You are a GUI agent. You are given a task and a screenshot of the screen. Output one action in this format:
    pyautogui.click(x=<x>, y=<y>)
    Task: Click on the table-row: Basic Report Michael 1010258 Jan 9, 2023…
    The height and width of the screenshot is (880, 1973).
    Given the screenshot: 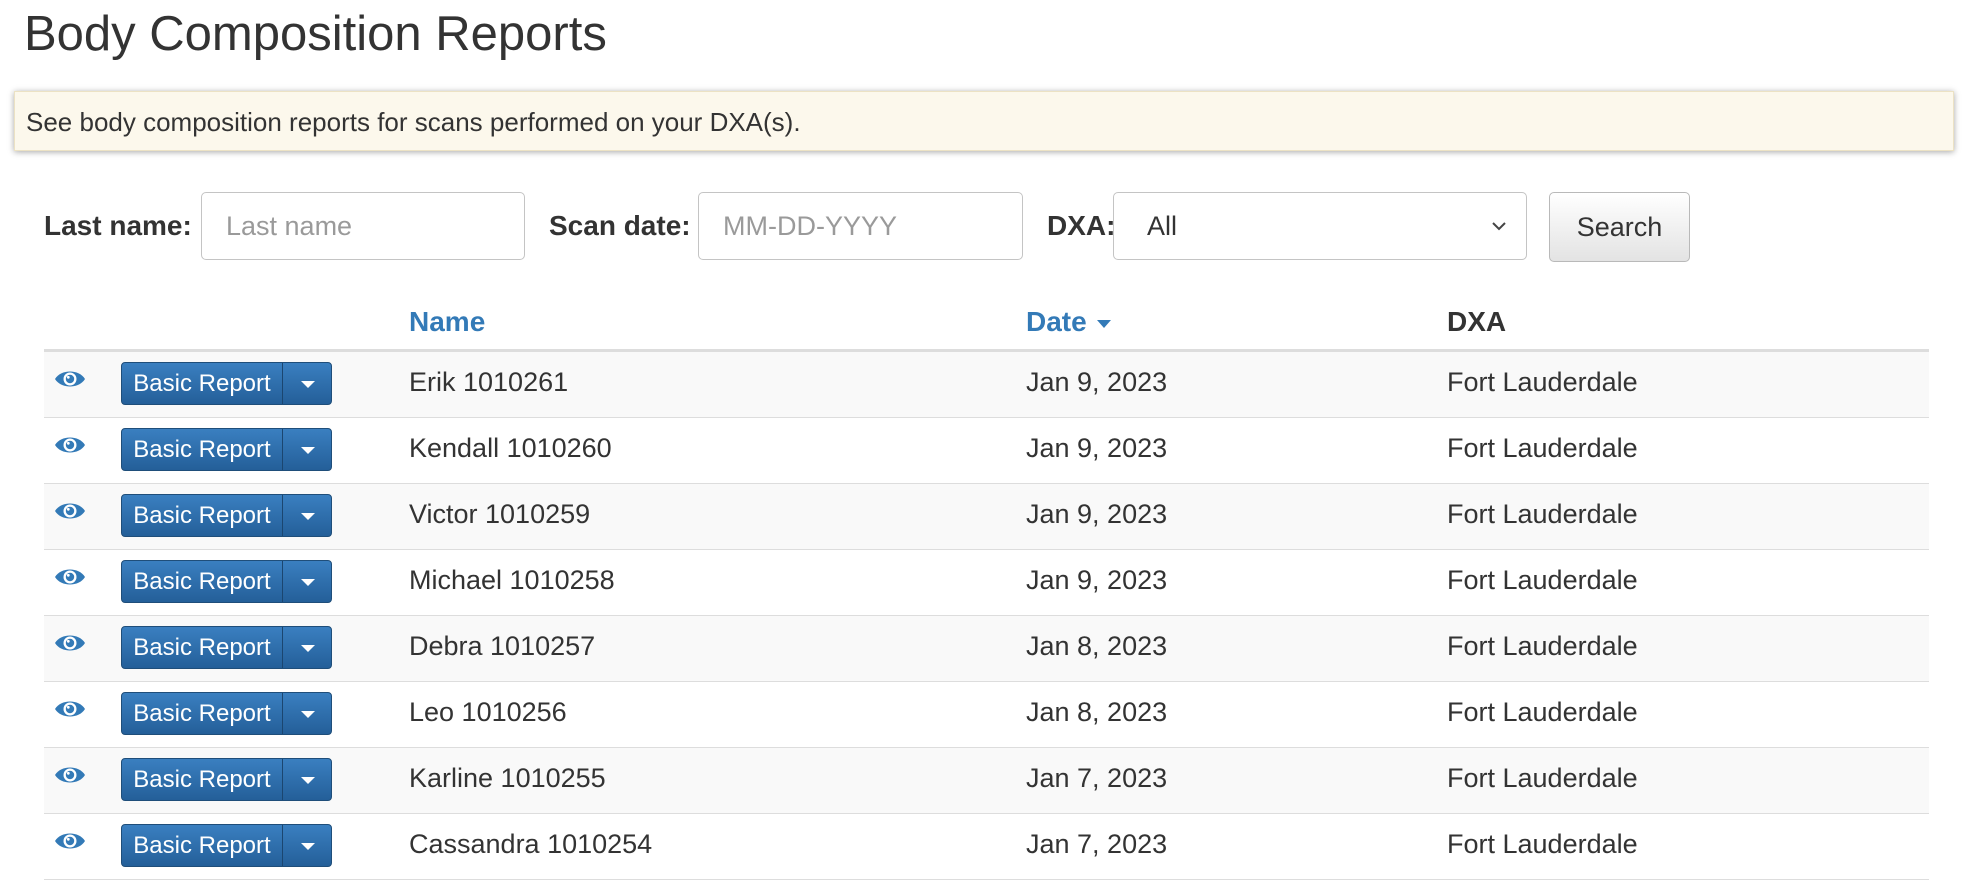 What is the action you would take?
    pyautogui.click(x=986, y=583)
    